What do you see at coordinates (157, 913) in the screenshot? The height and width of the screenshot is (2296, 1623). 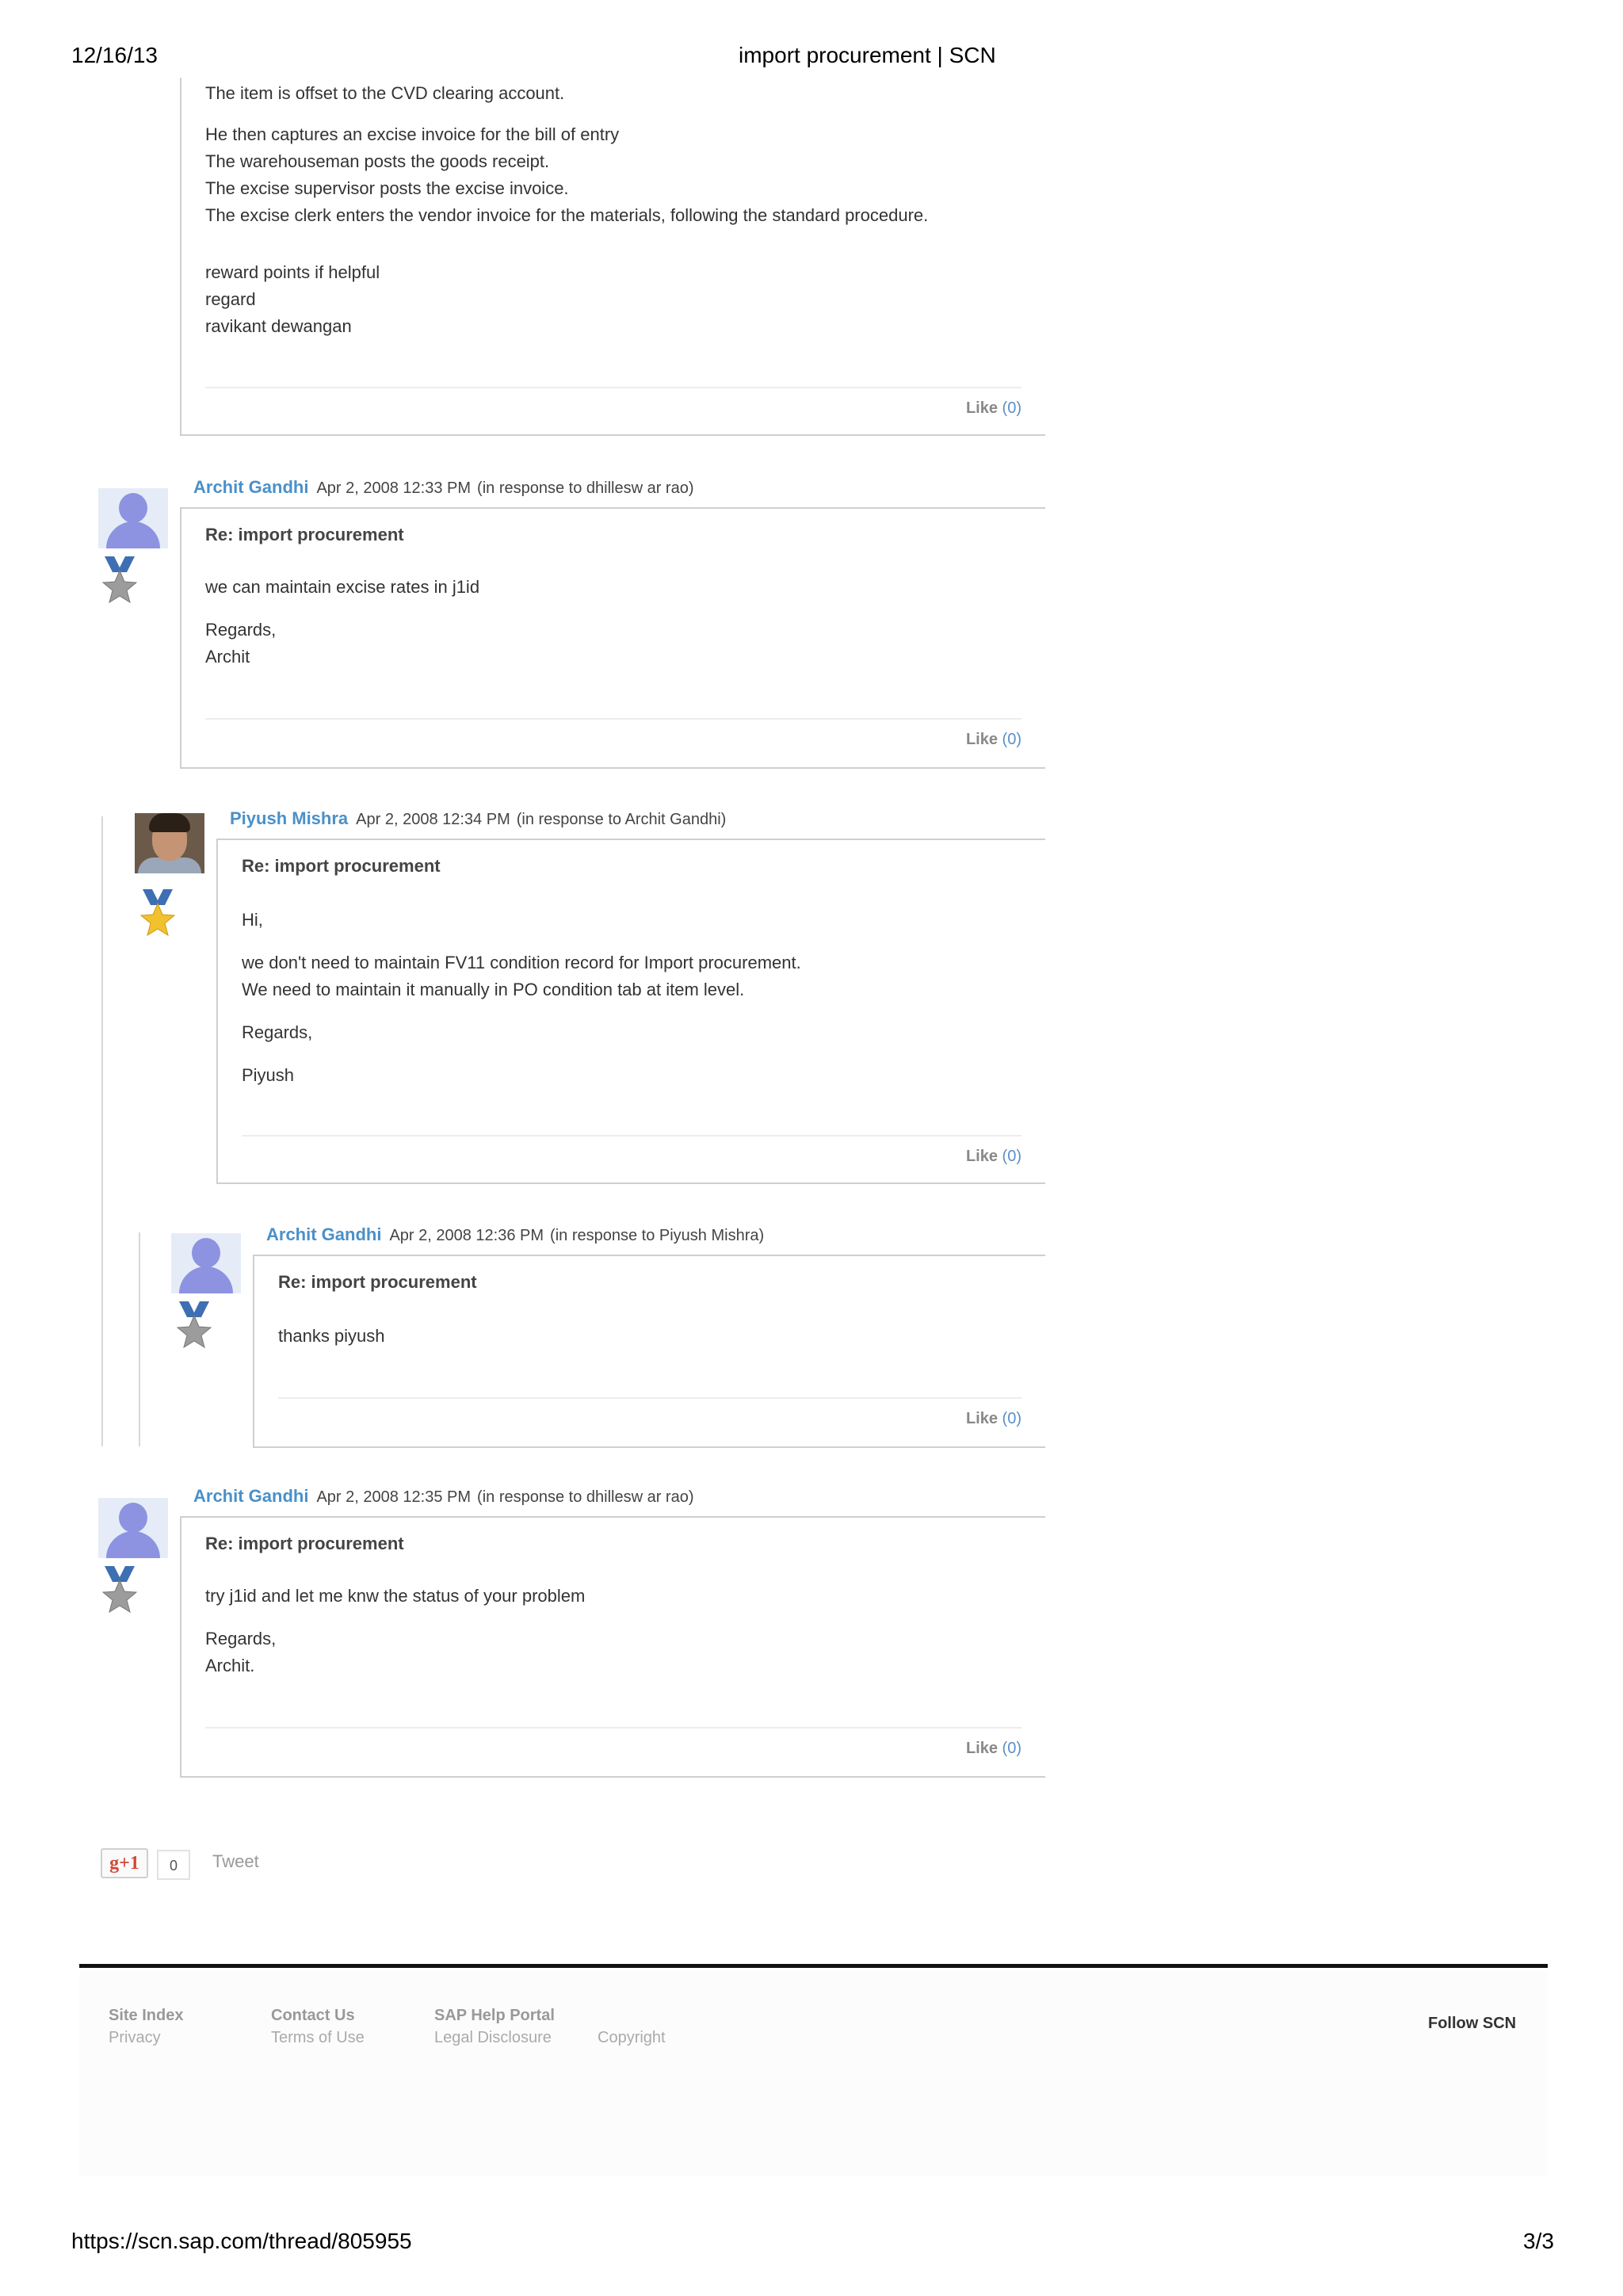 I see `gold-star-badge-icon` at bounding box center [157, 913].